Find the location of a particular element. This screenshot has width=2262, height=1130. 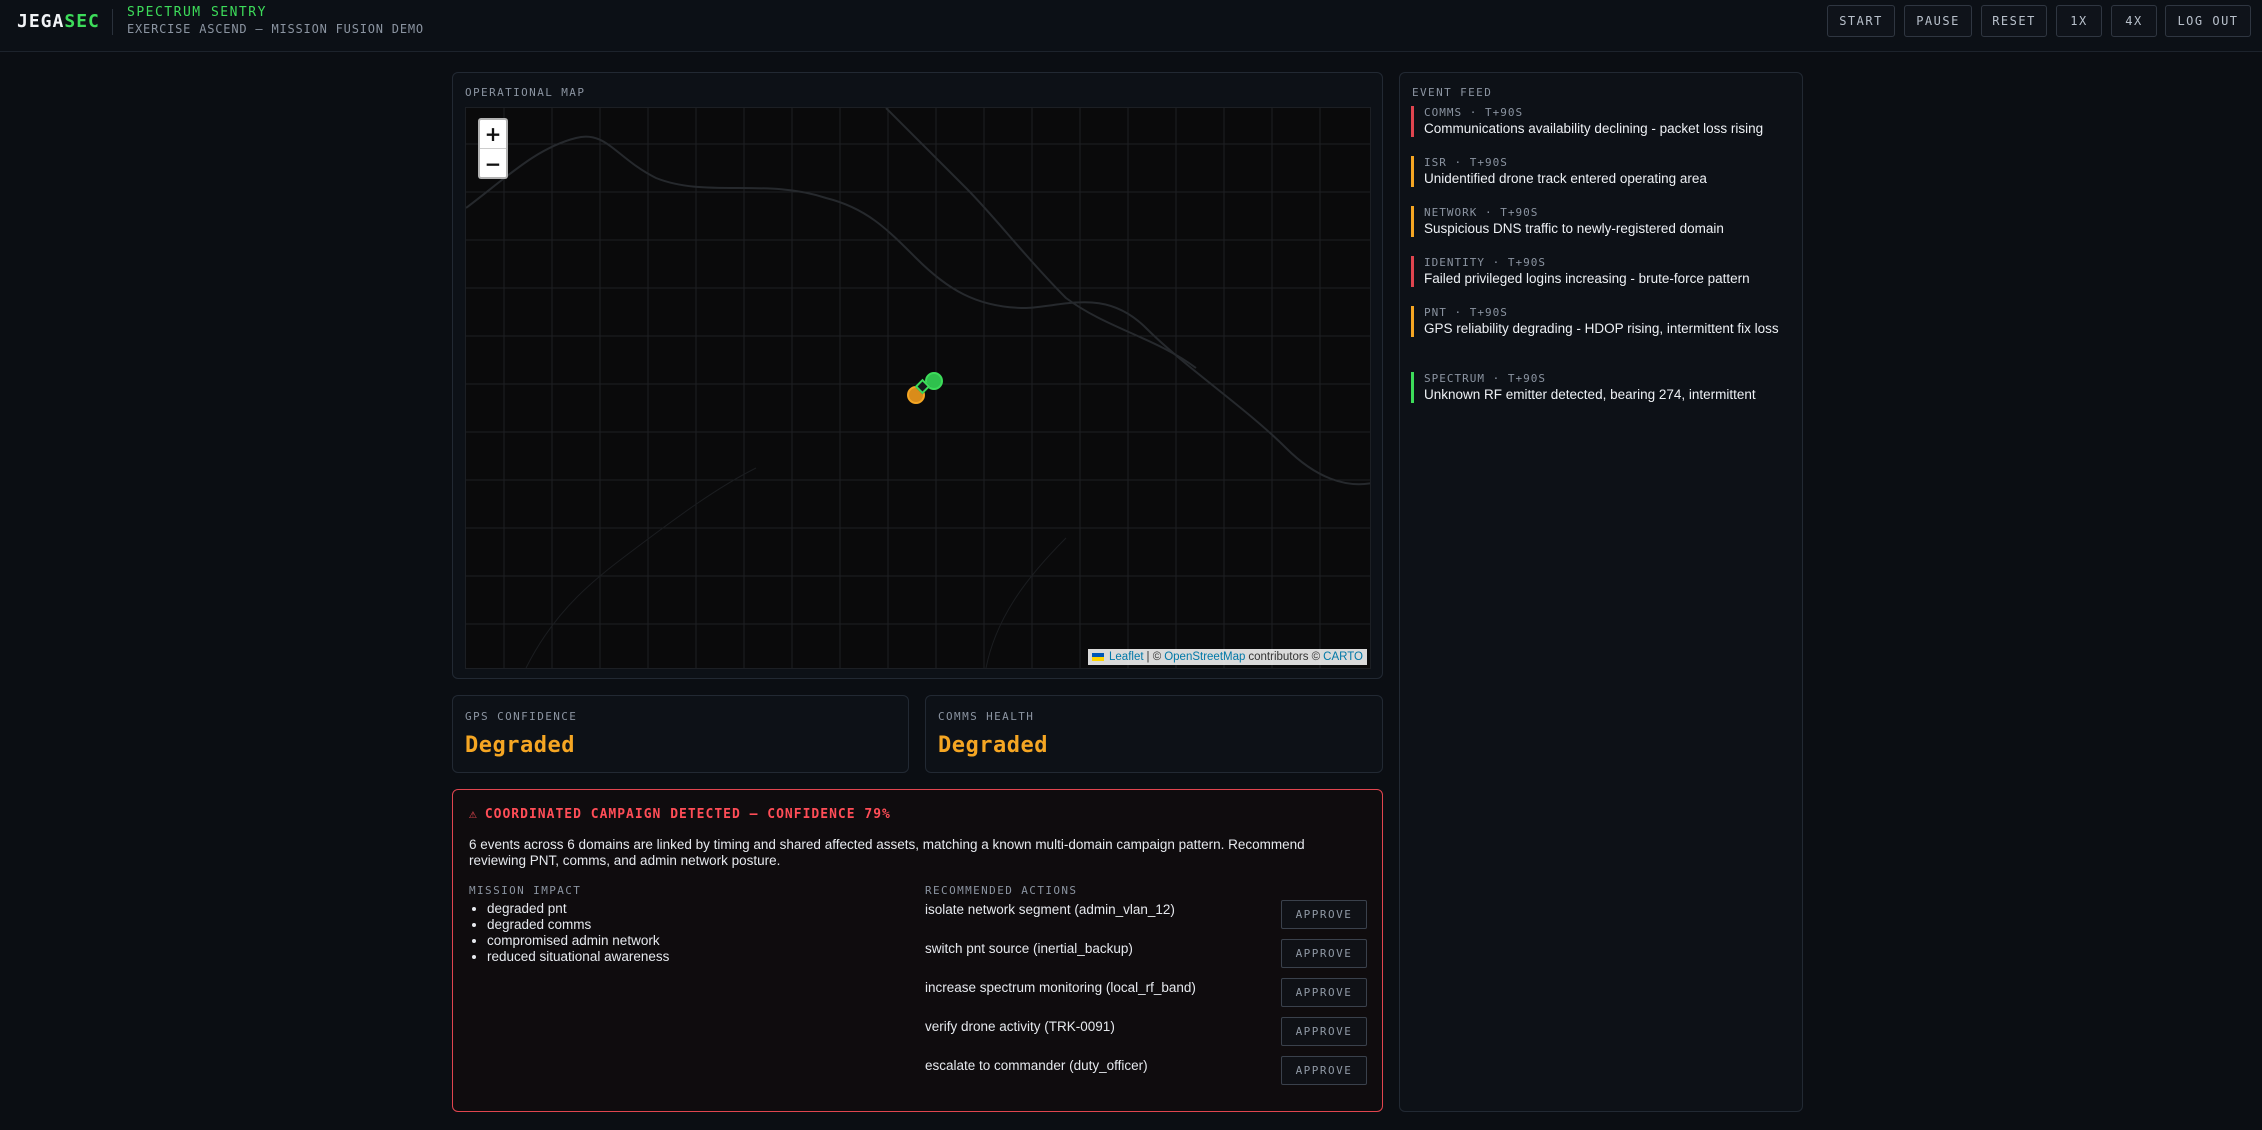

event-meta: PNT · T+90S is located at coordinates (1466, 312).